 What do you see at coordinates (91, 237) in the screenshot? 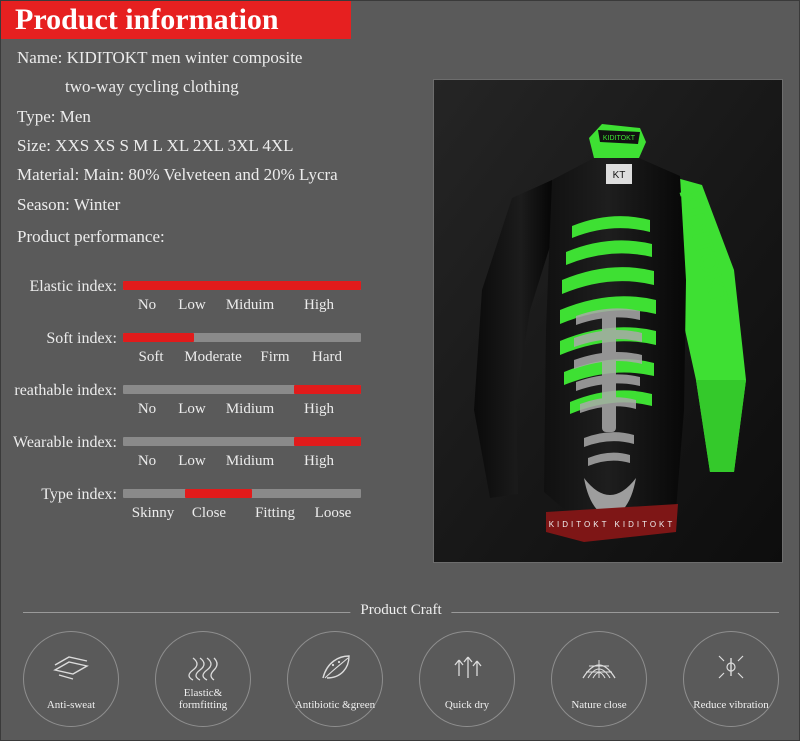
I see `performance-heading: Product performance:` at bounding box center [91, 237].